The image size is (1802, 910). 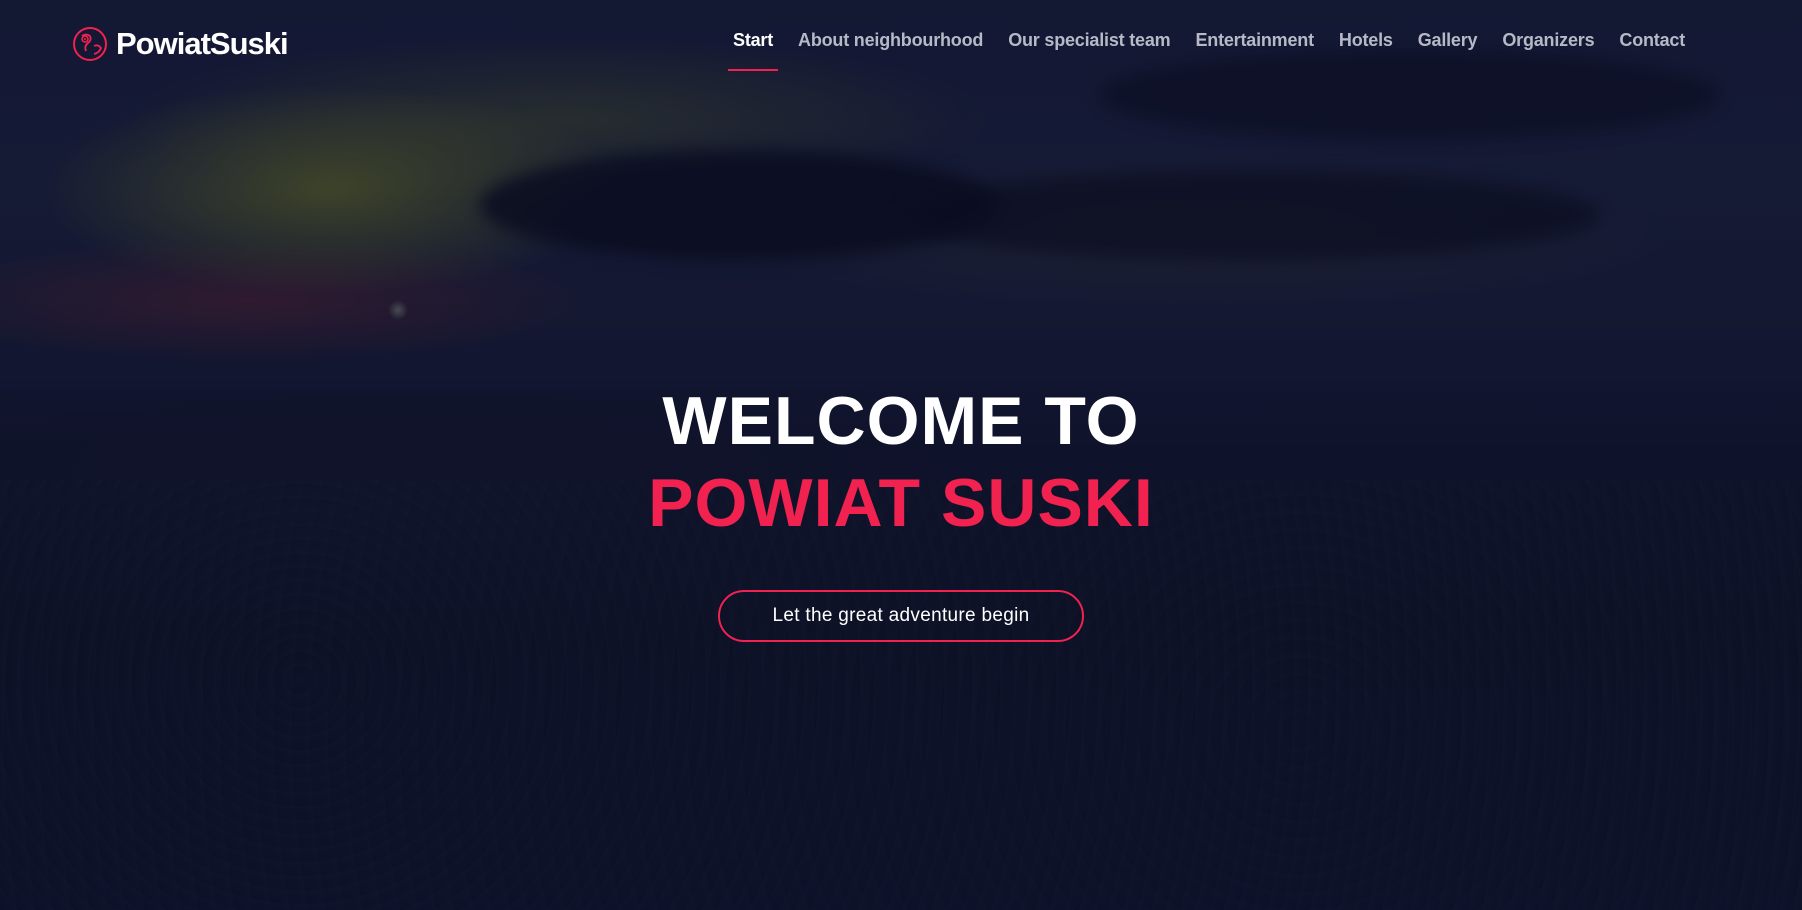 What do you see at coordinates (901, 503) in the screenshot?
I see `hero-title-line2: POWIAT SUSKI` at bounding box center [901, 503].